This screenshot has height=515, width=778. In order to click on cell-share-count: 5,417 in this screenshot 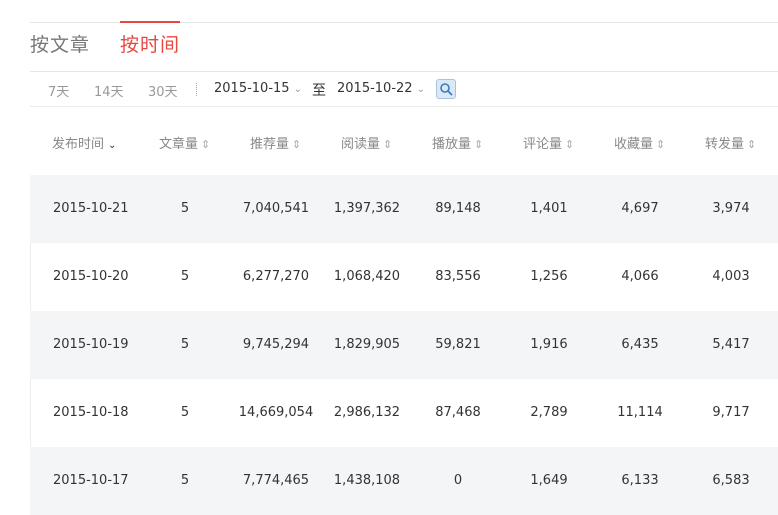, I will do `click(731, 344)`.